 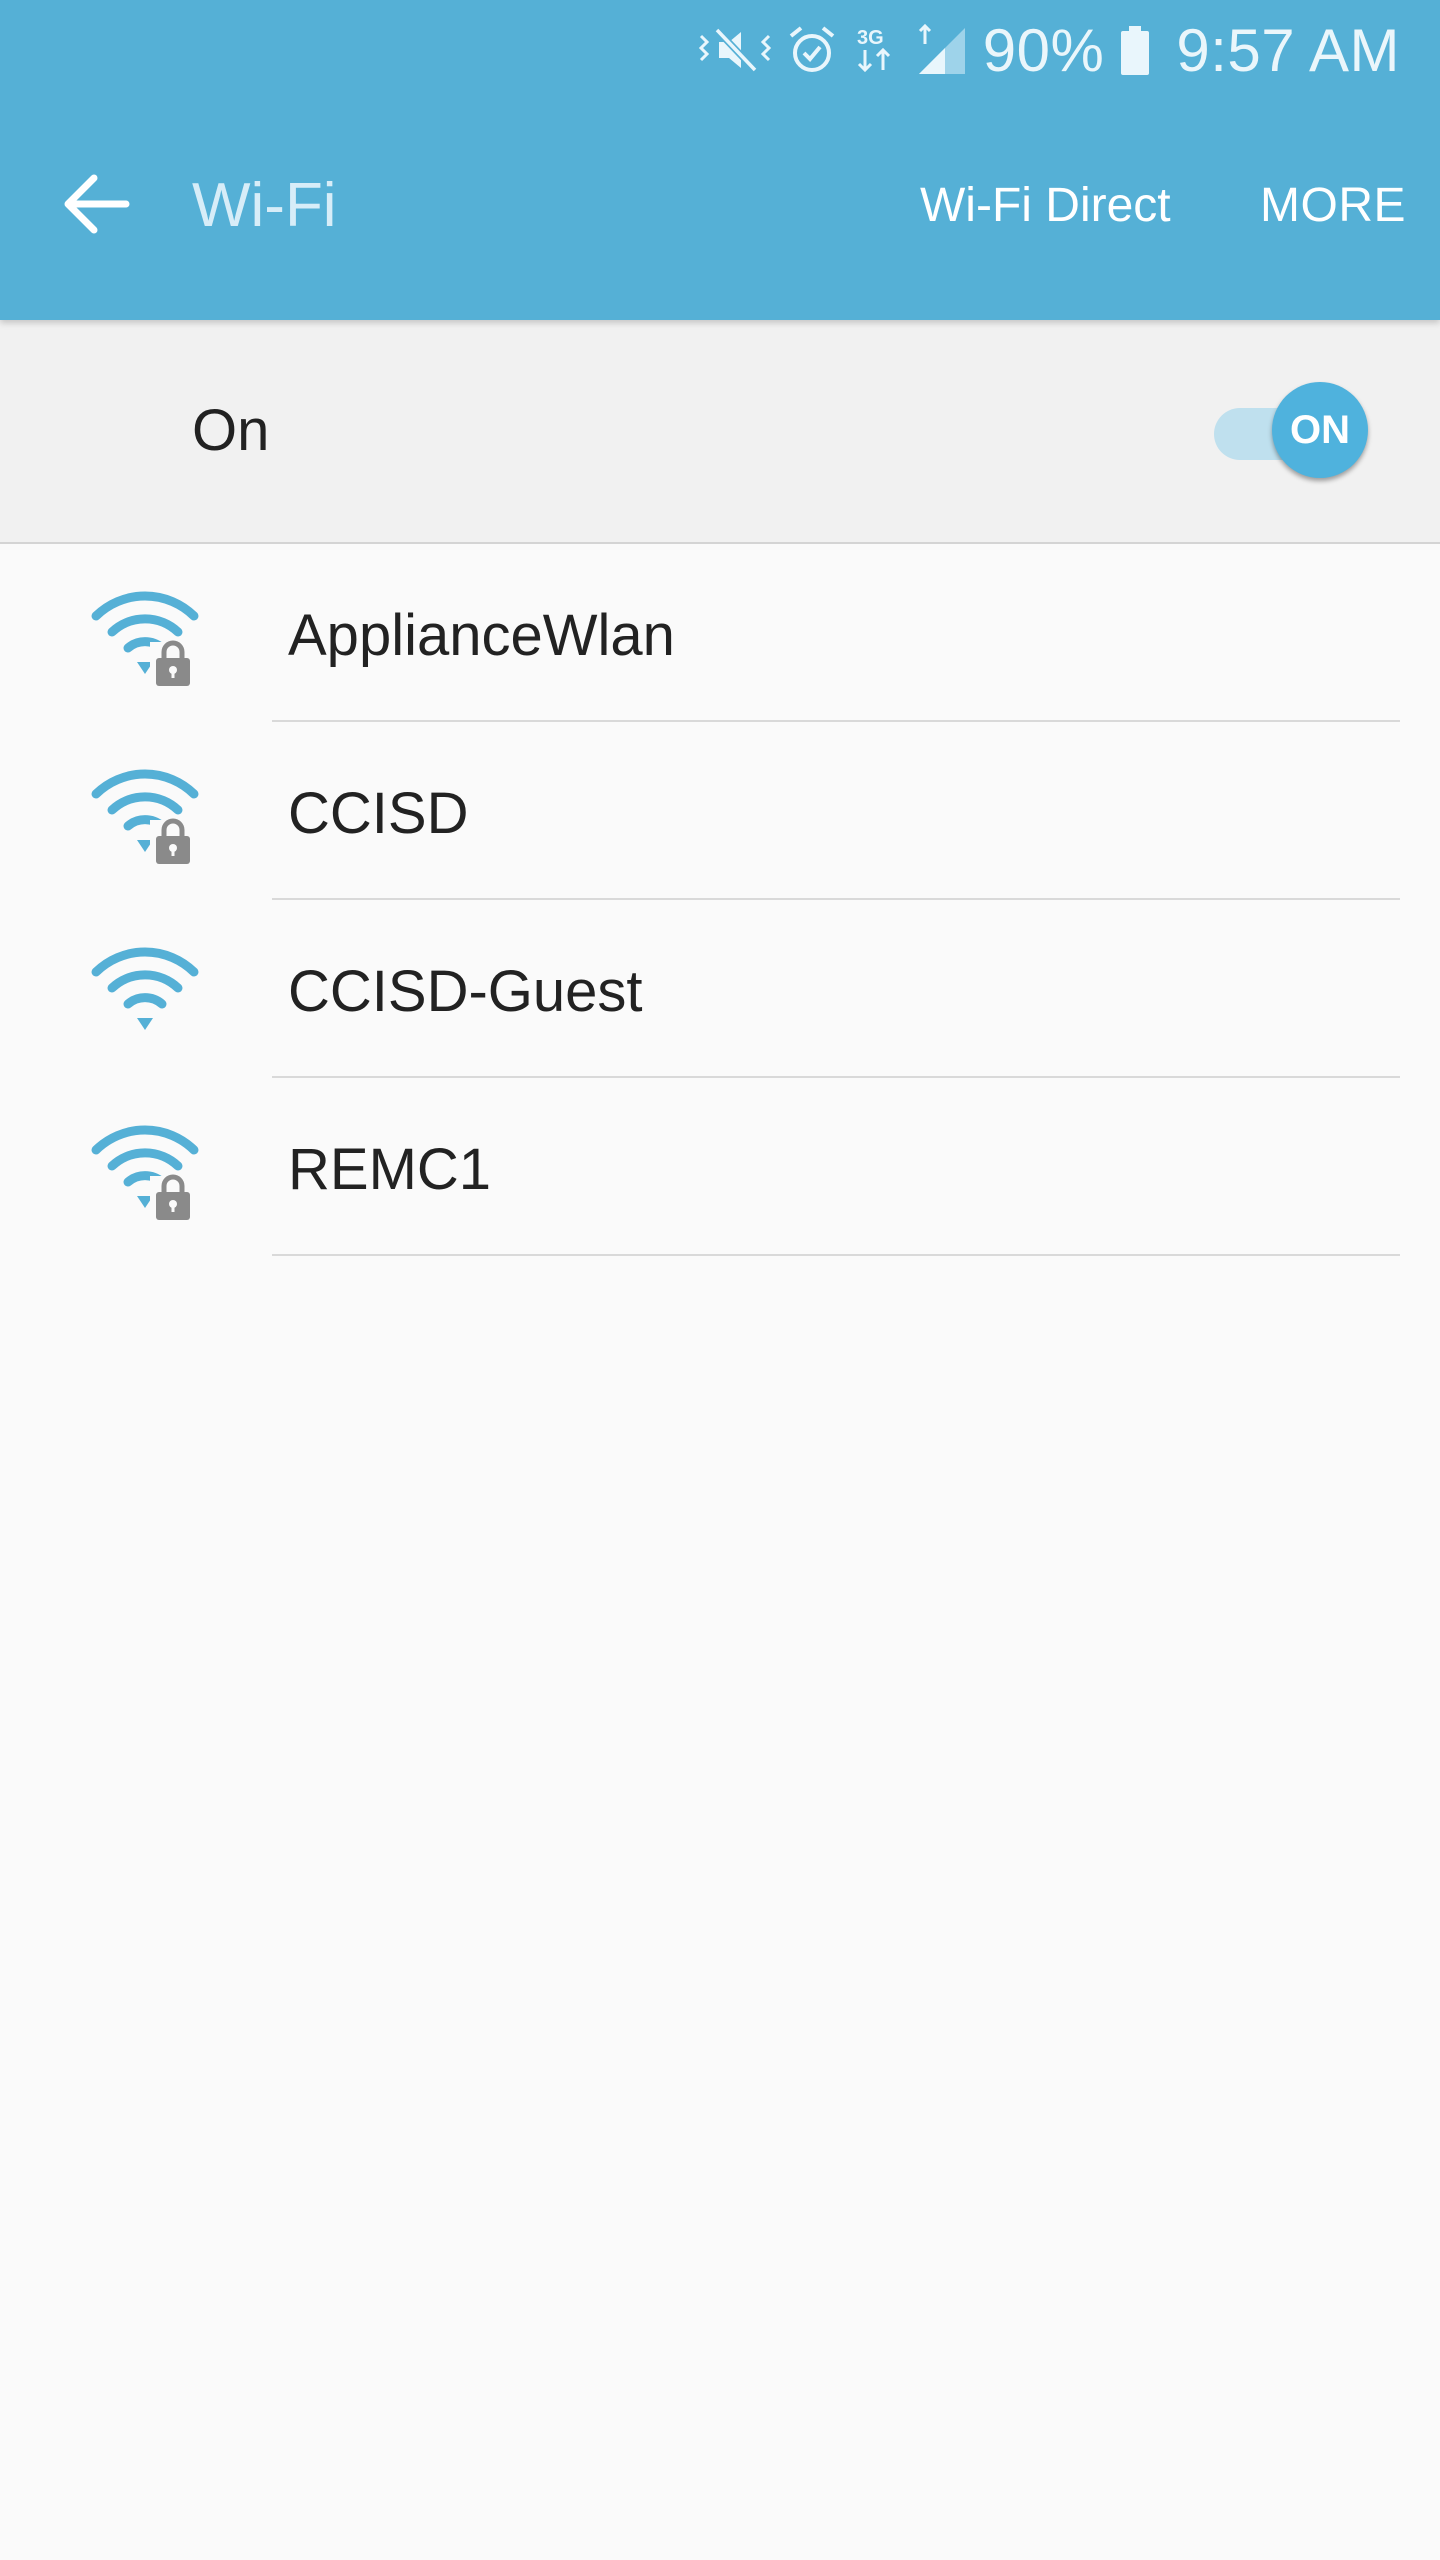 I want to click on vibrate-mute-icon, so click(x=735, y=50).